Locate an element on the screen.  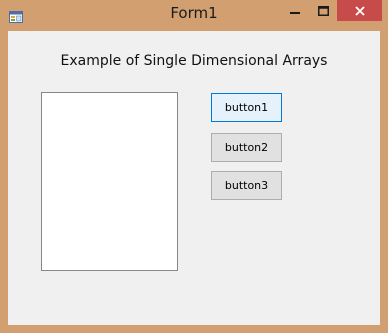
maximize-button is located at coordinates (323, 10).